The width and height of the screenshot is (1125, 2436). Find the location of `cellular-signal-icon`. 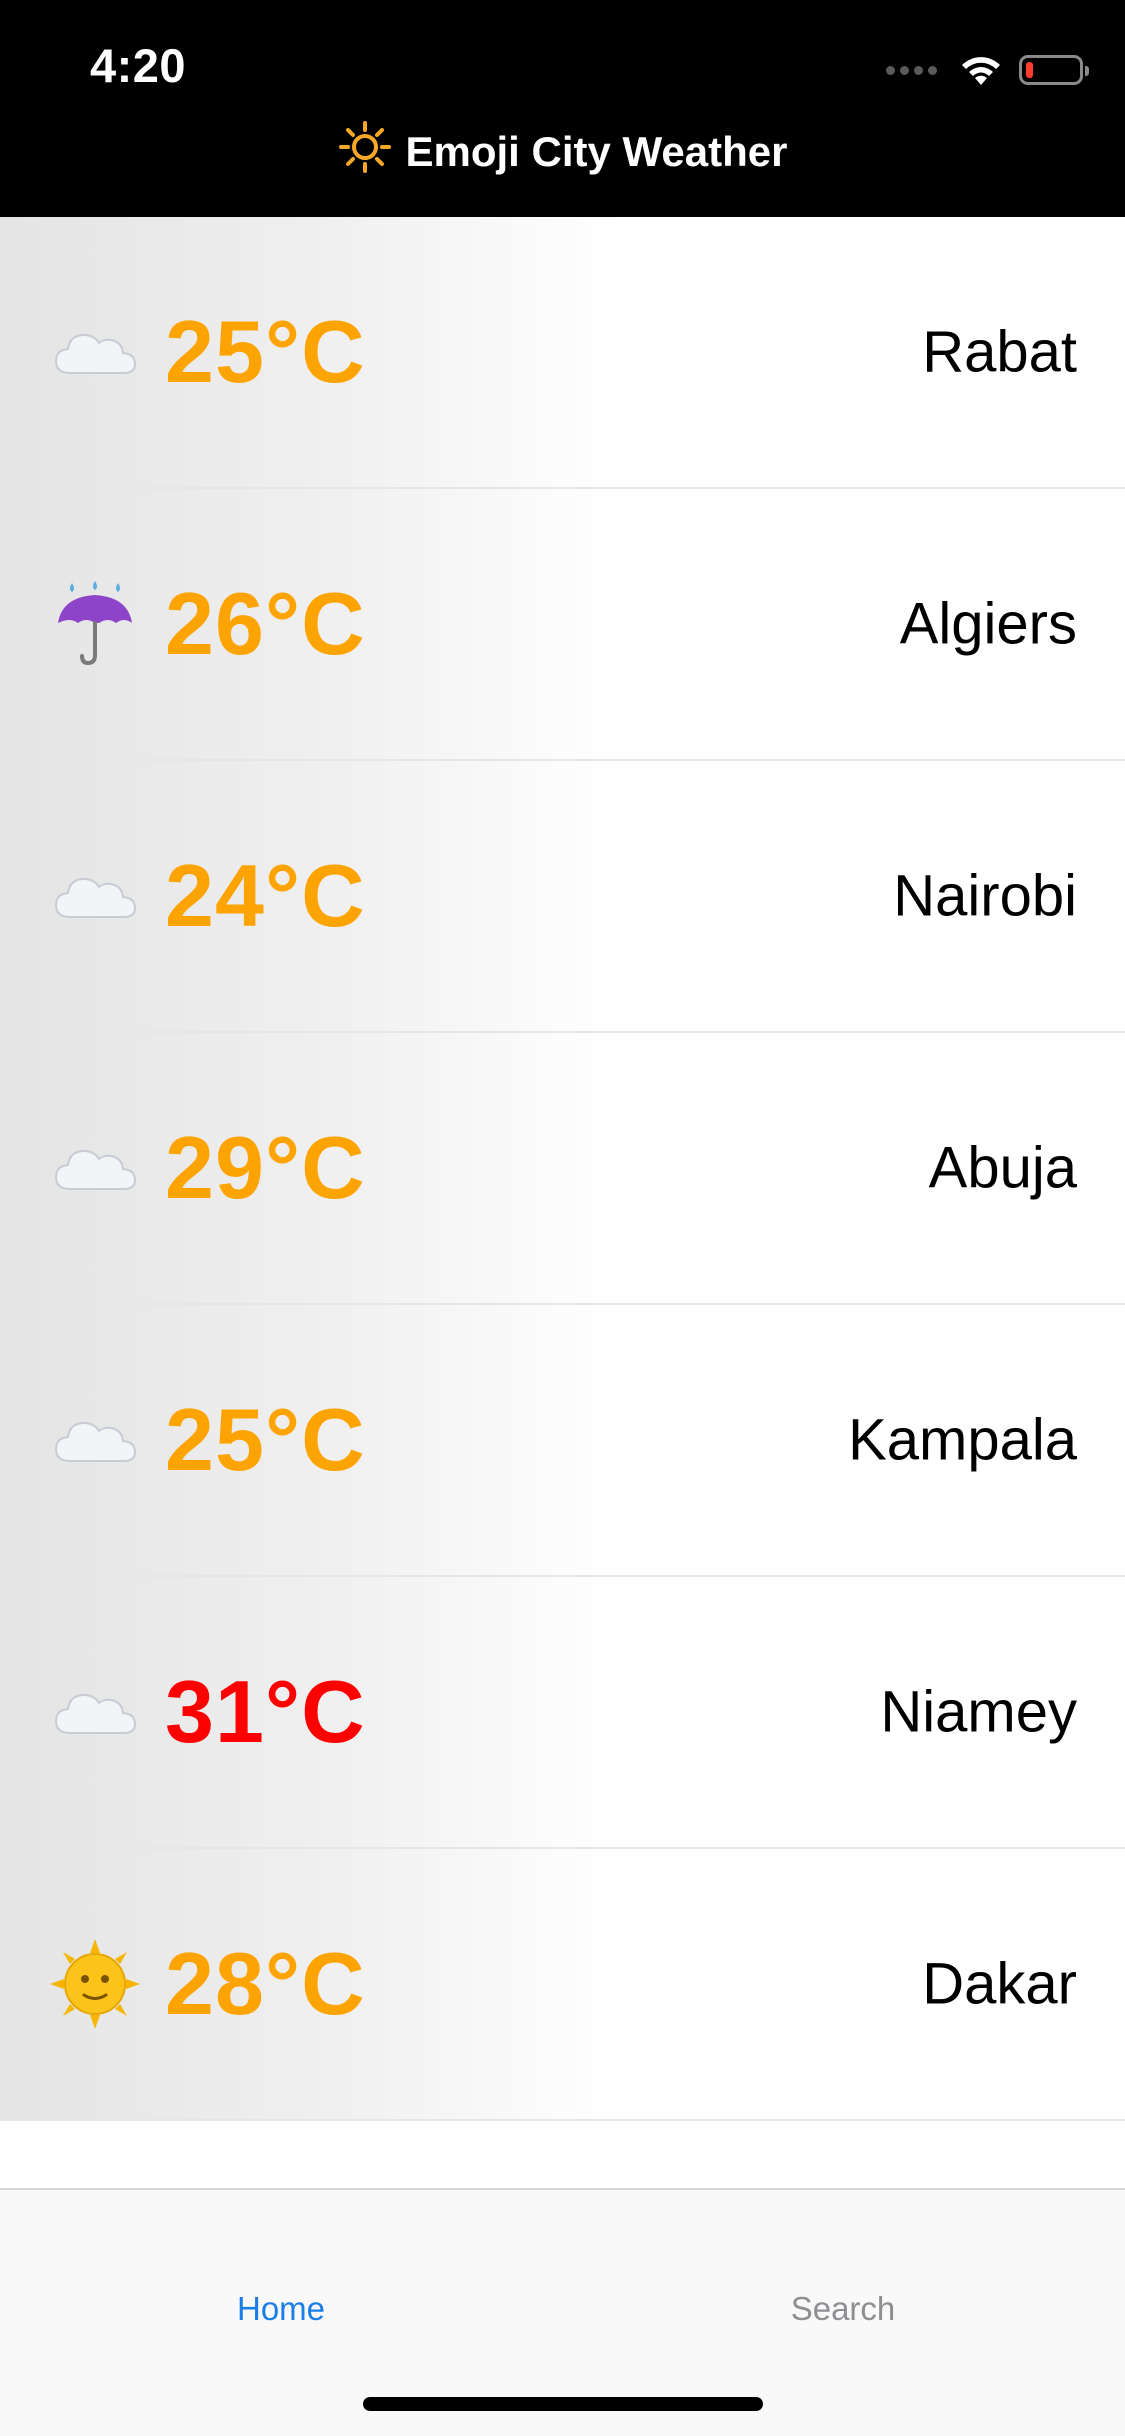

cellular-signal-icon is located at coordinates (911, 70).